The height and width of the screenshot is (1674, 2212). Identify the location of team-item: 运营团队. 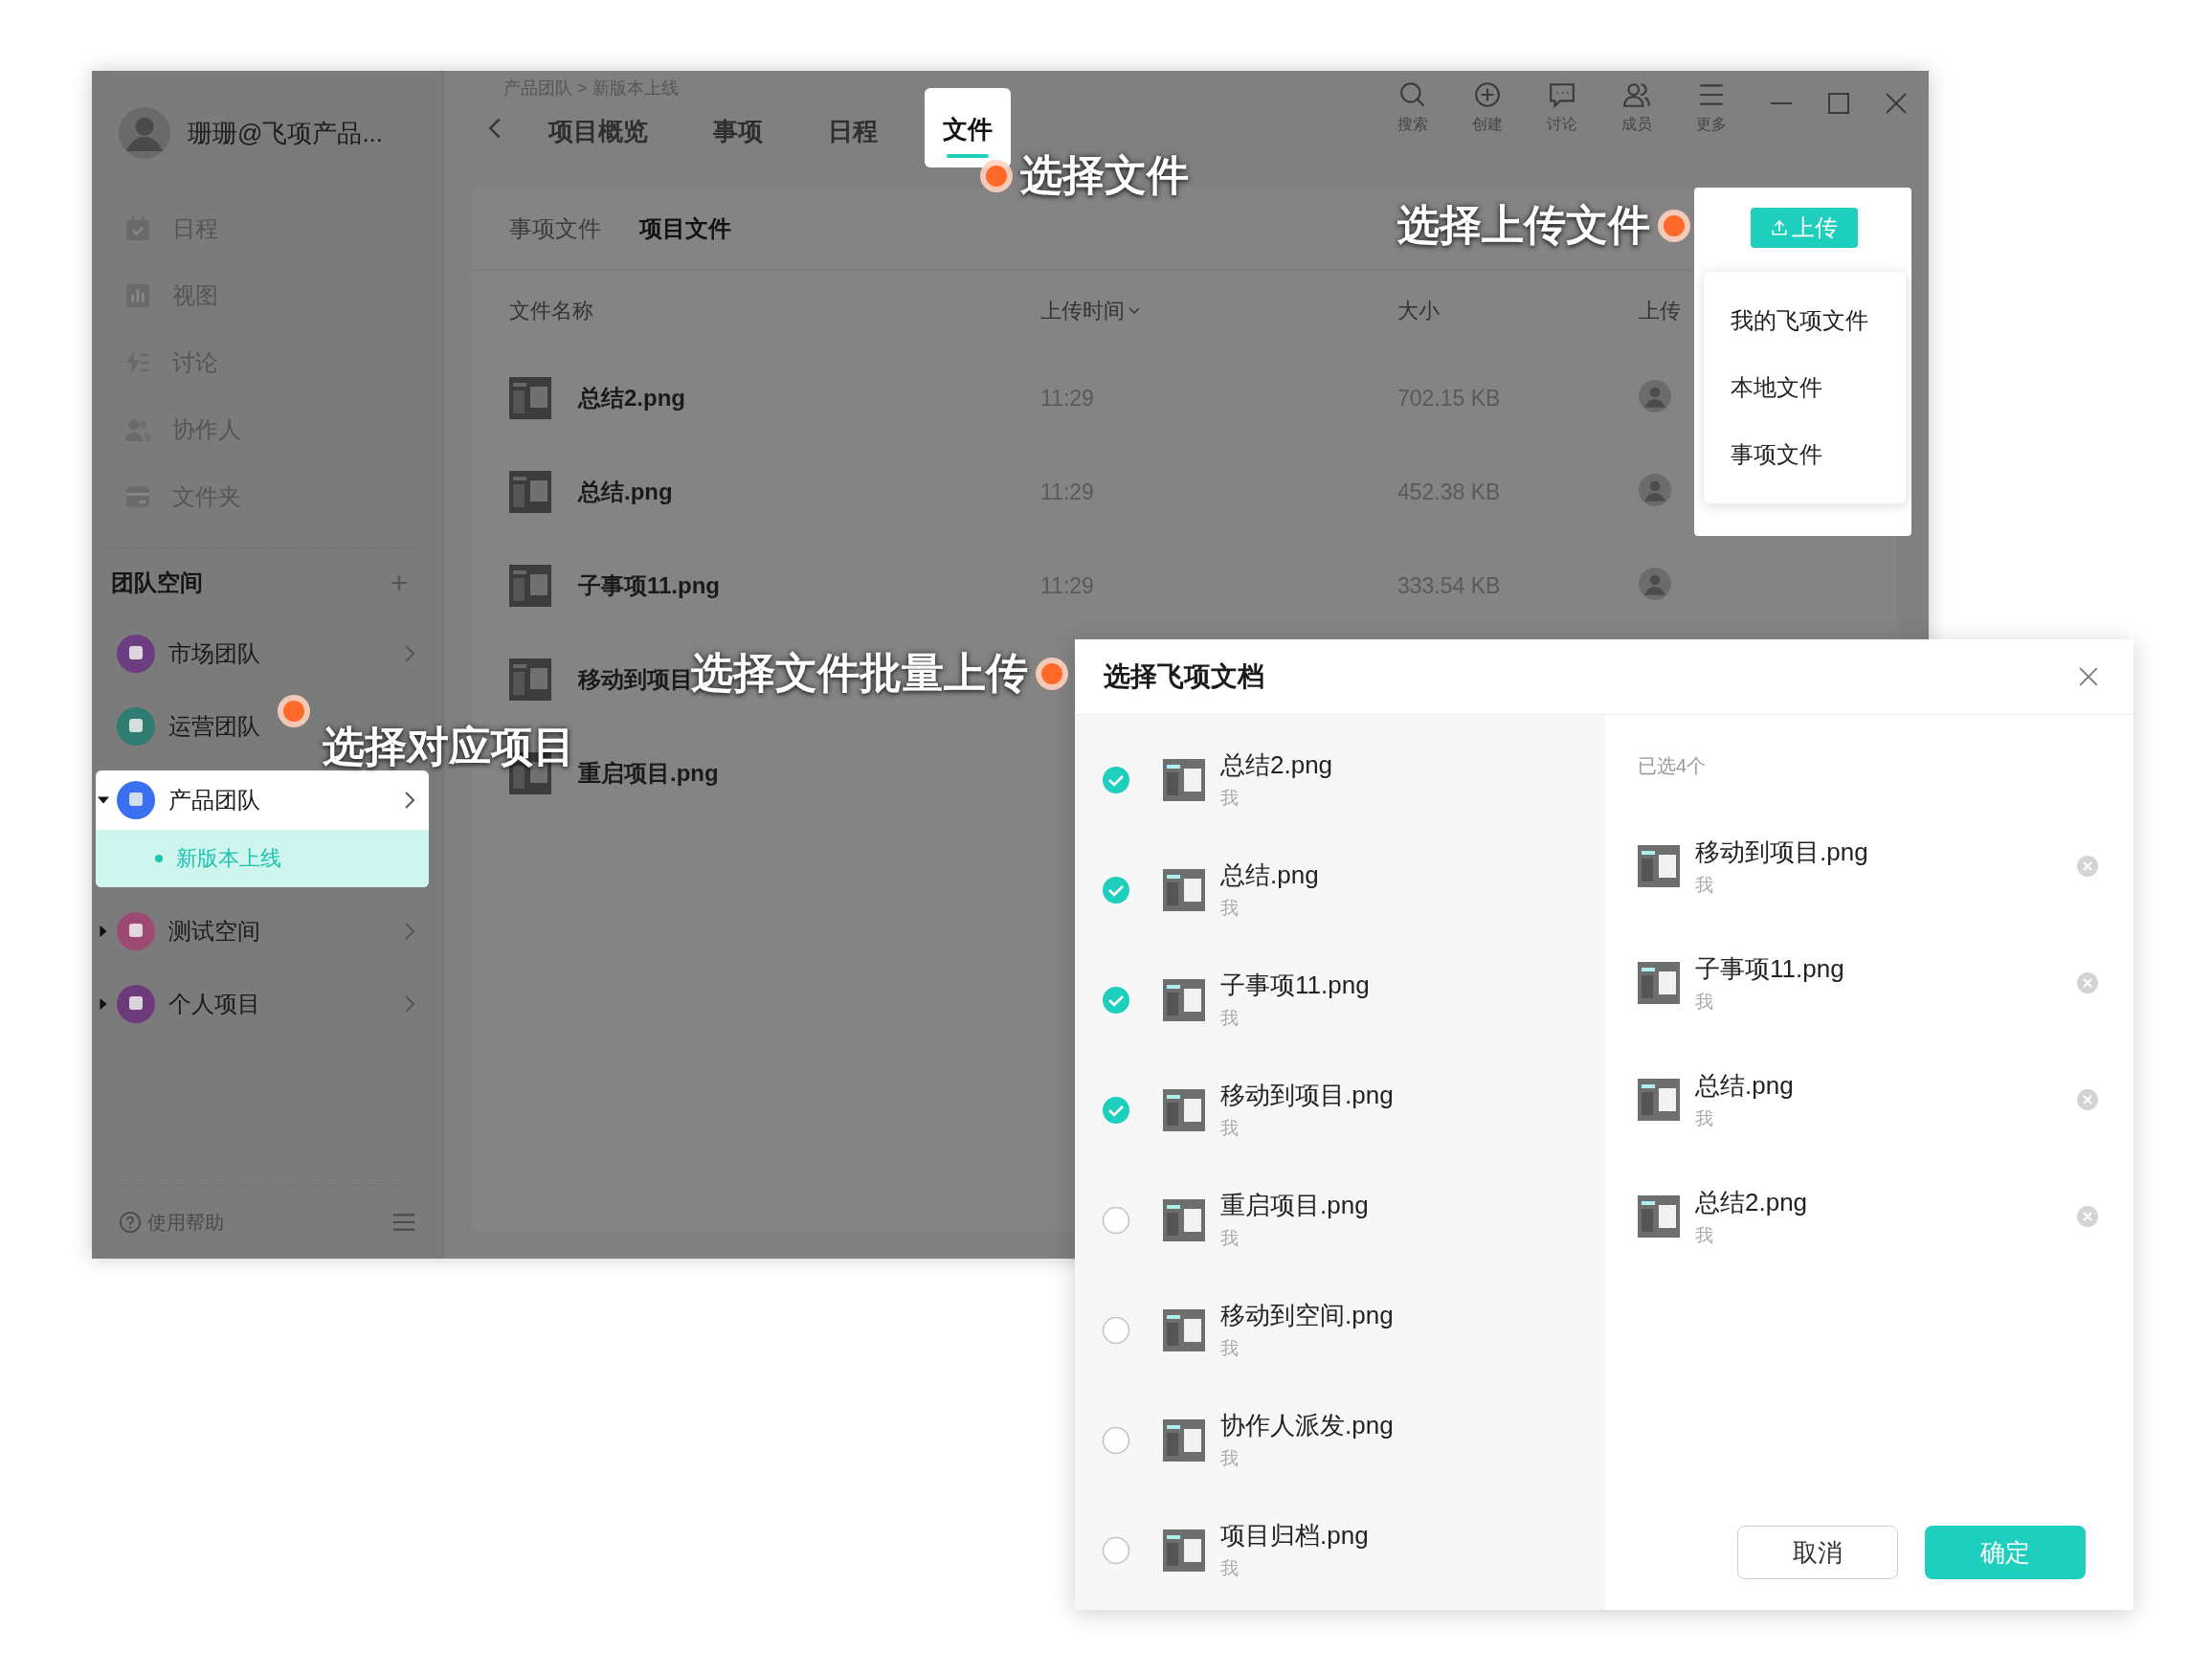
(185, 726).